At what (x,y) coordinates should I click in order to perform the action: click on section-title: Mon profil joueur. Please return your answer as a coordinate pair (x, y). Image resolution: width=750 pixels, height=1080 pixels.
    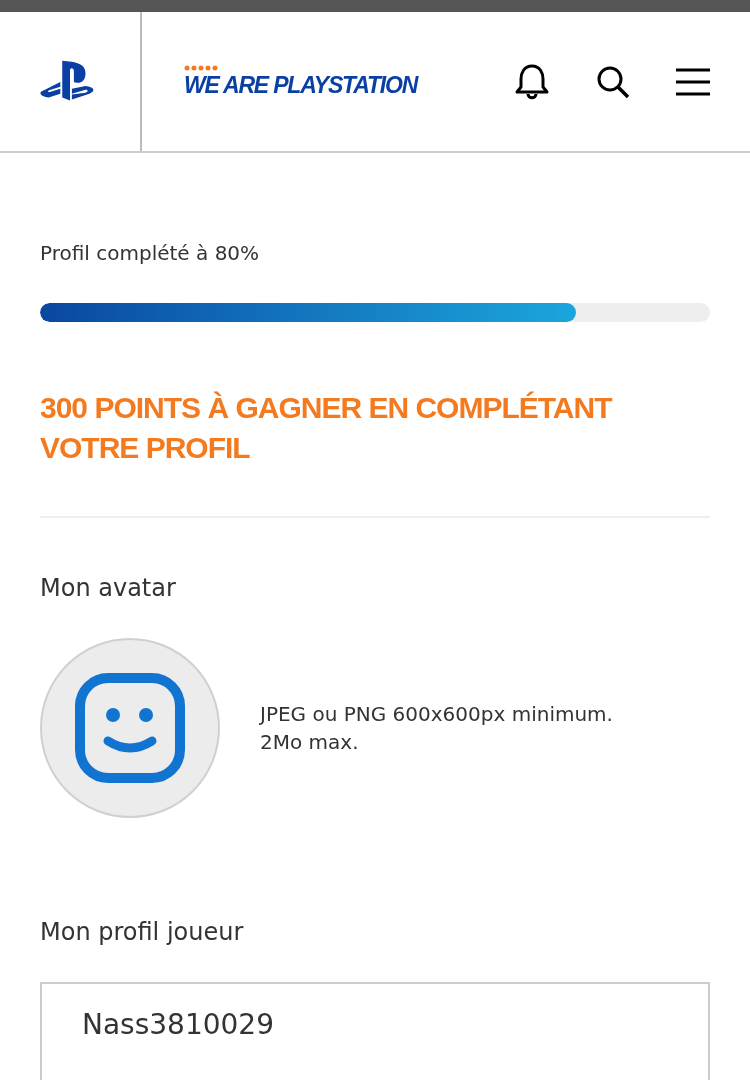
    Looking at the image, I should click on (142, 932).